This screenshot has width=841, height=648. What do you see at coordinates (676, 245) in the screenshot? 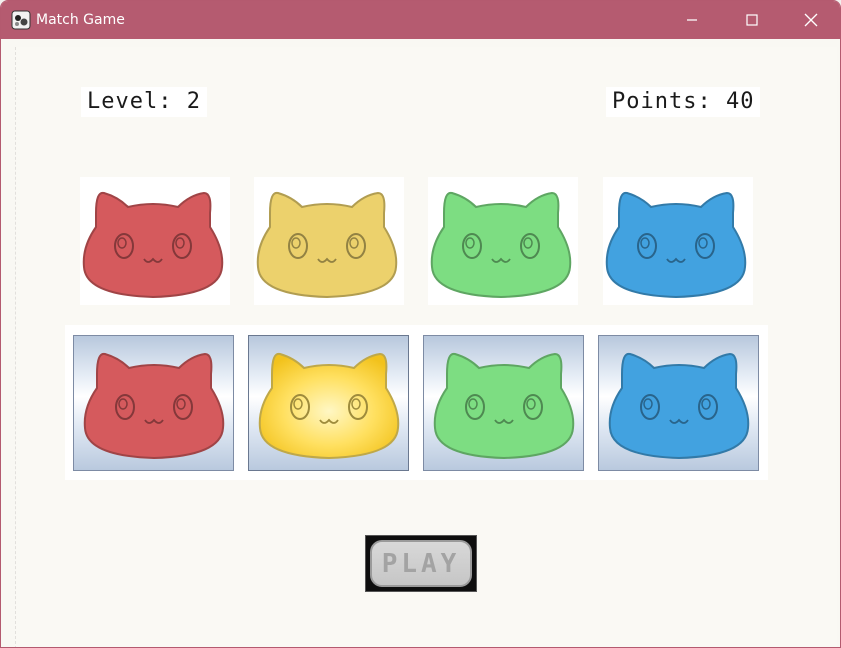
I see `cat-blue-icon` at bounding box center [676, 245].